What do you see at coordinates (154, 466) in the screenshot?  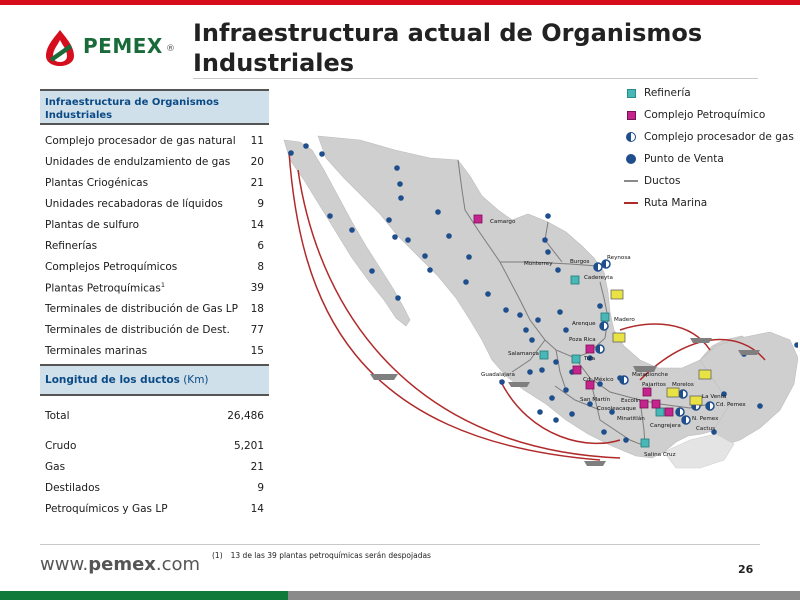 I see `table-row: Gas 21` at bounding box center [154, 466].